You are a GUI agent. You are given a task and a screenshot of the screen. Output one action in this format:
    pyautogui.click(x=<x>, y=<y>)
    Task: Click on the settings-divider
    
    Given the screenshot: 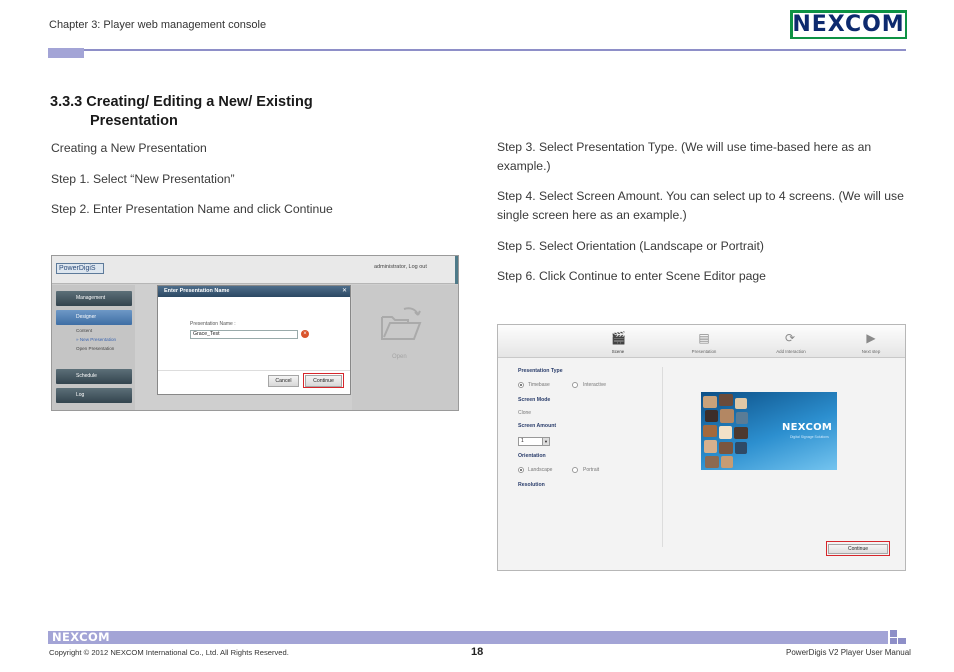 What is the action you would take?
    pyautogui.click(x=662, y=457)
    